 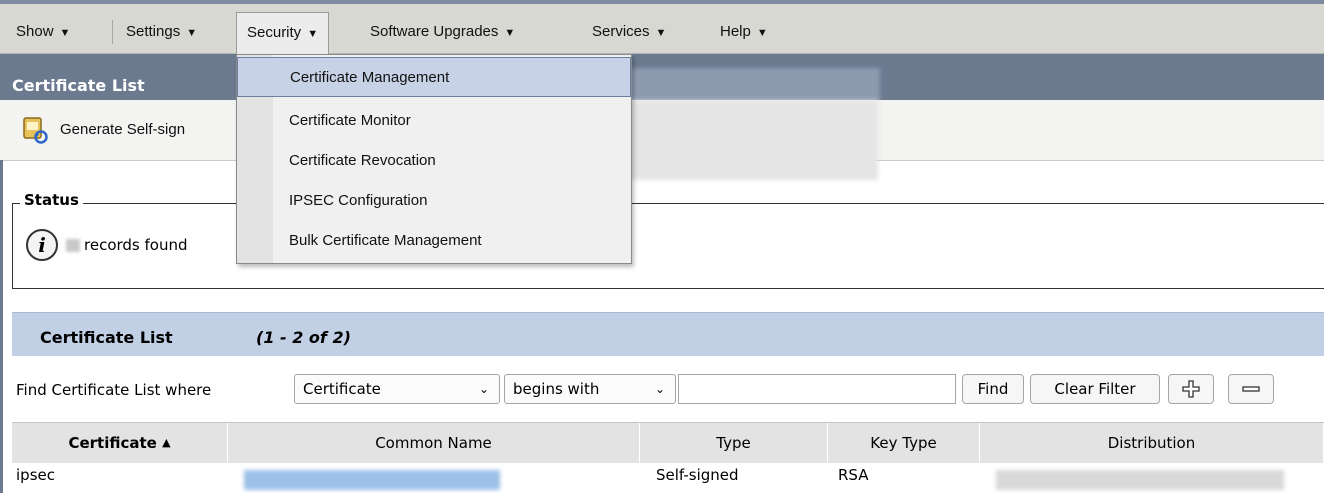 I want to click on cell-certificate: ipsec, so click(x=35, y=475).